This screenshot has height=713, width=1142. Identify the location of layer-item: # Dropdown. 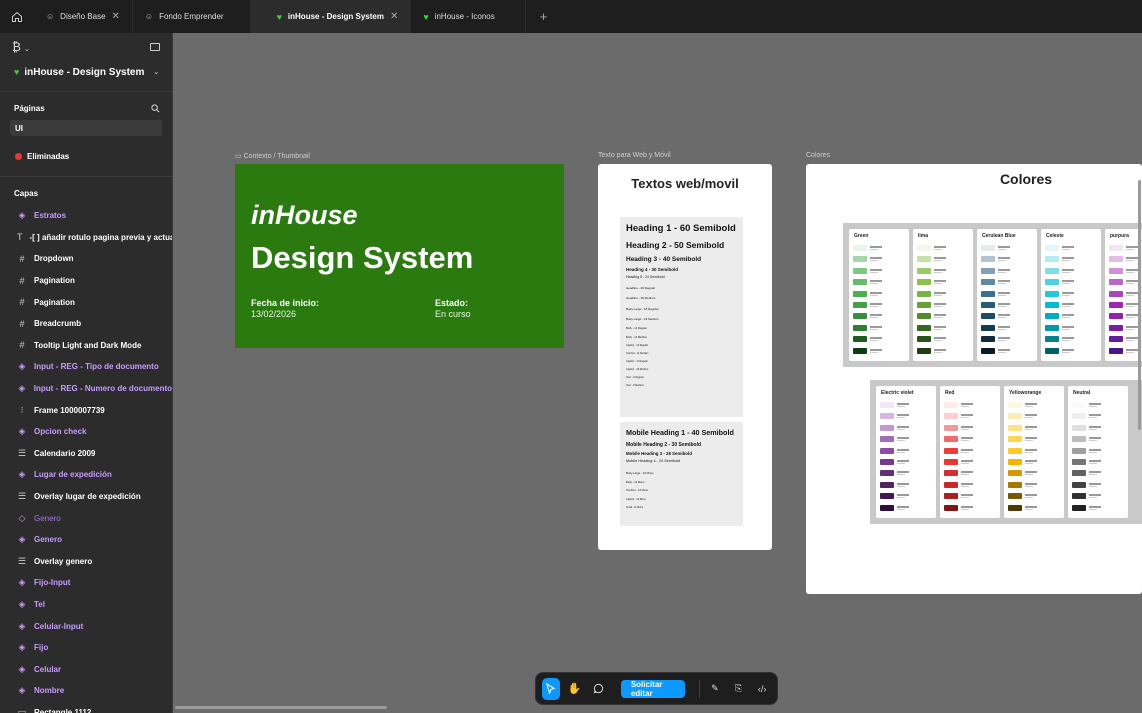
(86, 259).